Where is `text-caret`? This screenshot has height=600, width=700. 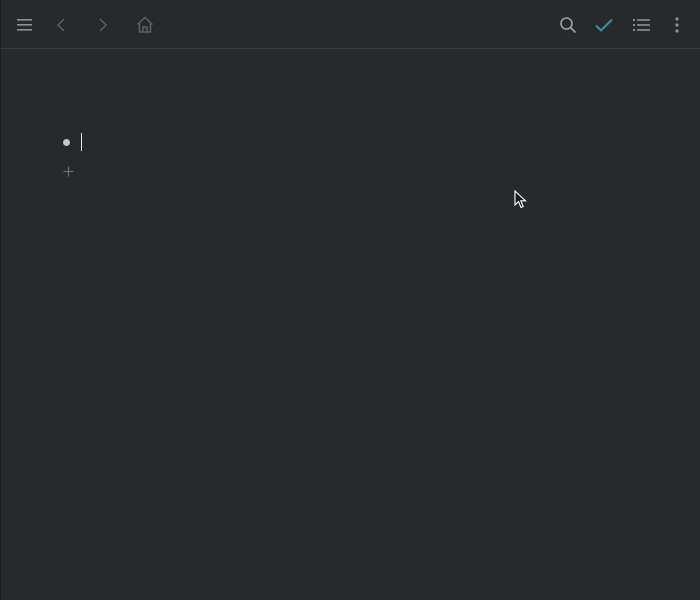
text-caret is located at coordinates (81, 142).